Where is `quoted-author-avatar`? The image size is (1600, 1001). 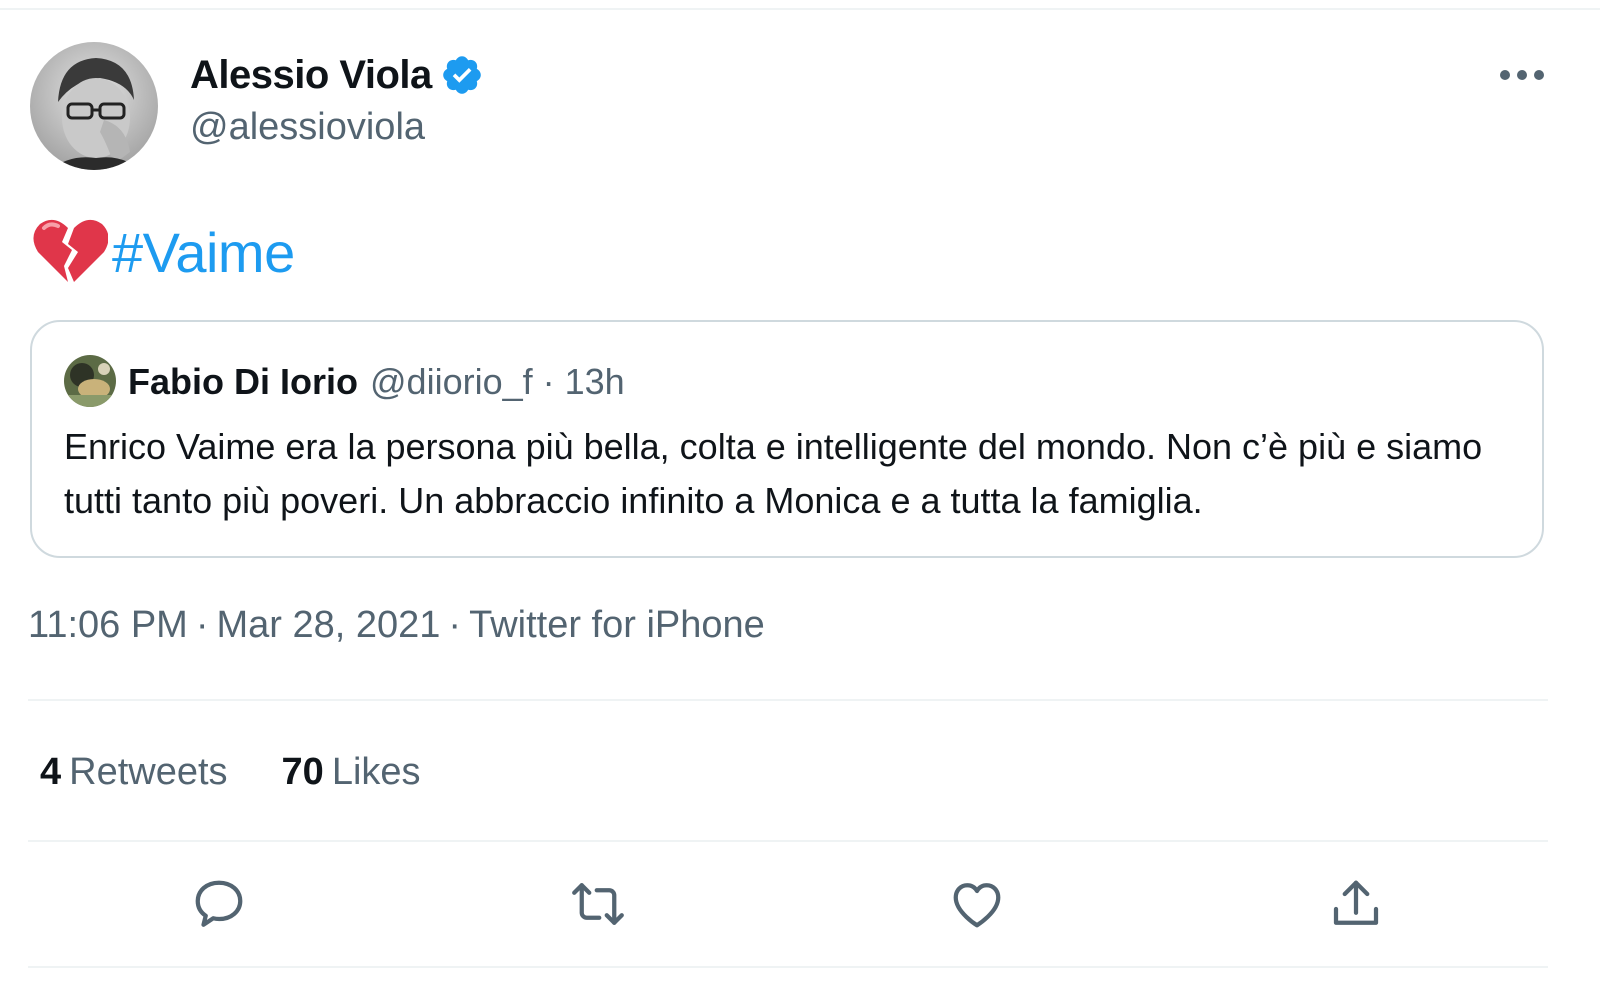 quoted-author-avatar is located at coordinates (90, 381).